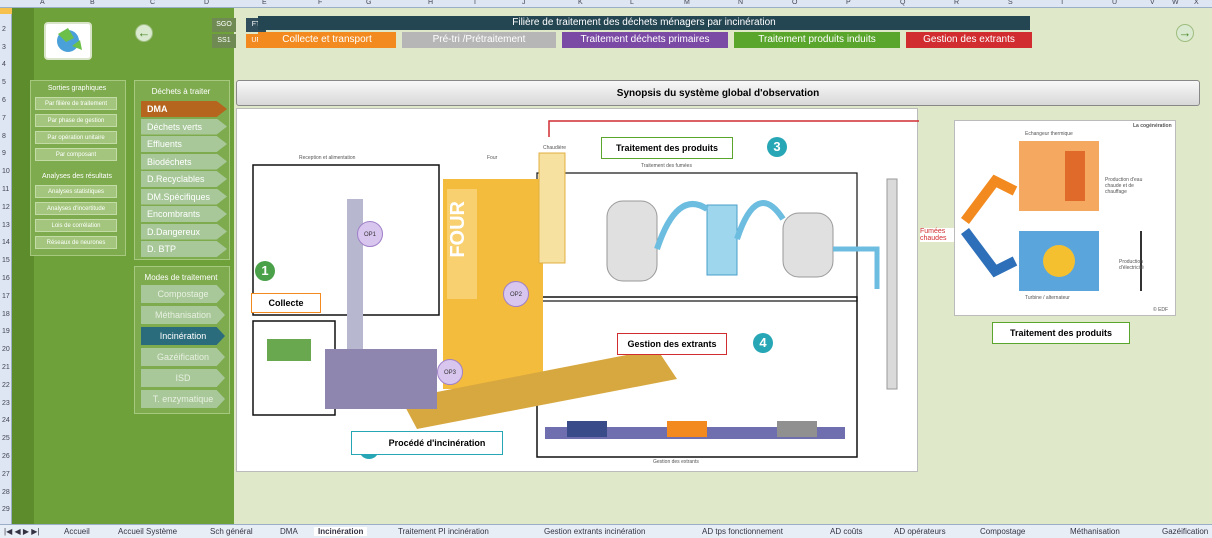 The image size is (1212, 538). I want to click on waste-item: DM.Spécifiques, so click(184, 196).